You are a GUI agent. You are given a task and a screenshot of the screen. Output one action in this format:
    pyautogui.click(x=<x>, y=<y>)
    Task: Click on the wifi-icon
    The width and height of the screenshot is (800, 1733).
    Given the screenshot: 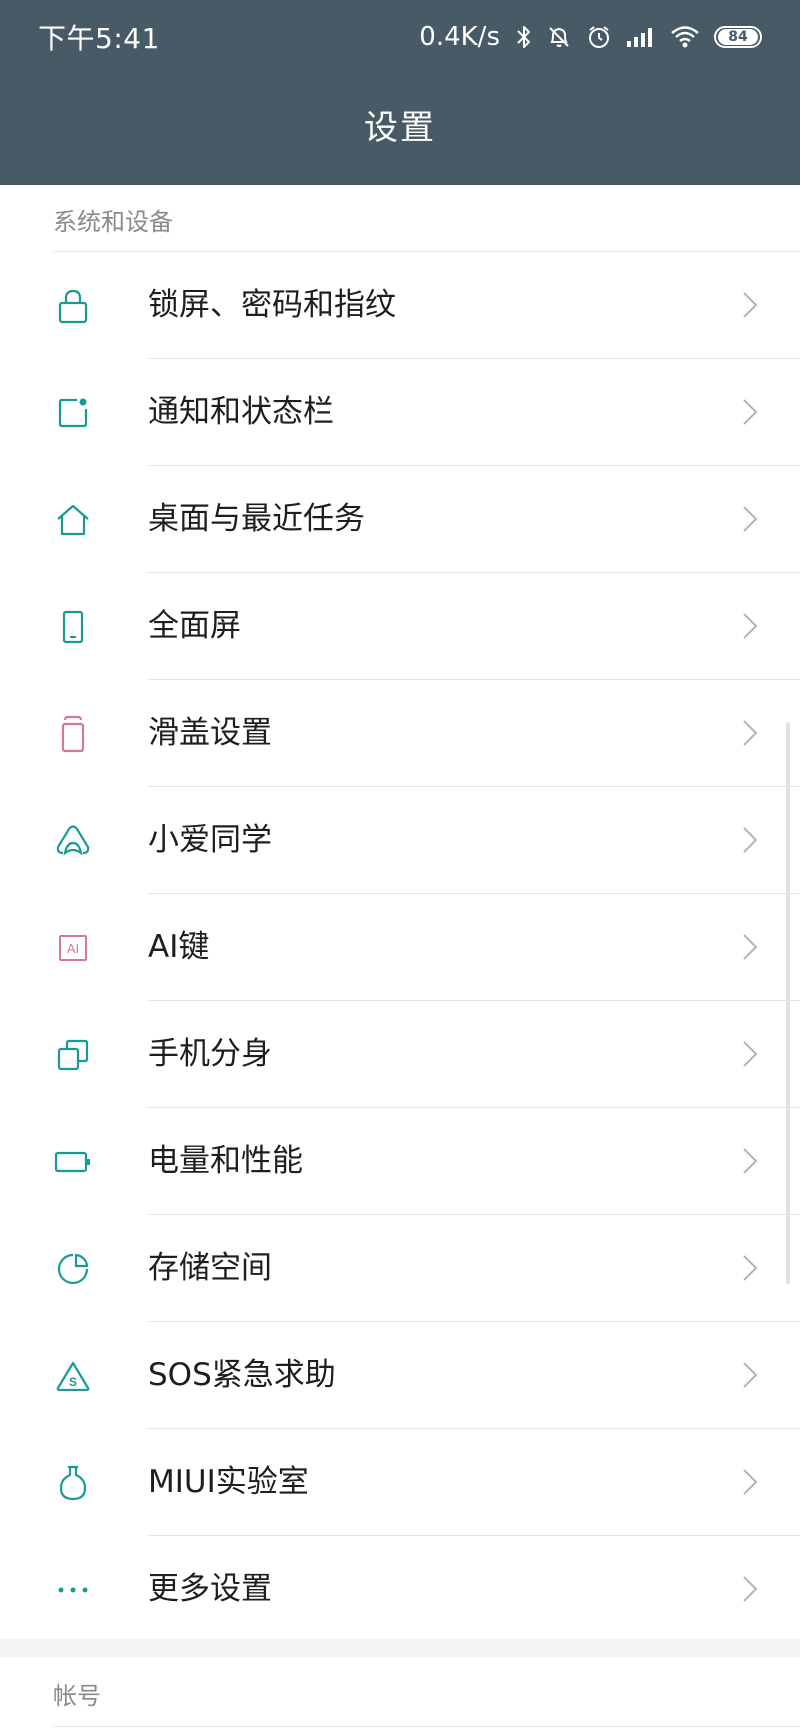 What is the action you would take?
    pyautogui.click(x=685, y=37)
    